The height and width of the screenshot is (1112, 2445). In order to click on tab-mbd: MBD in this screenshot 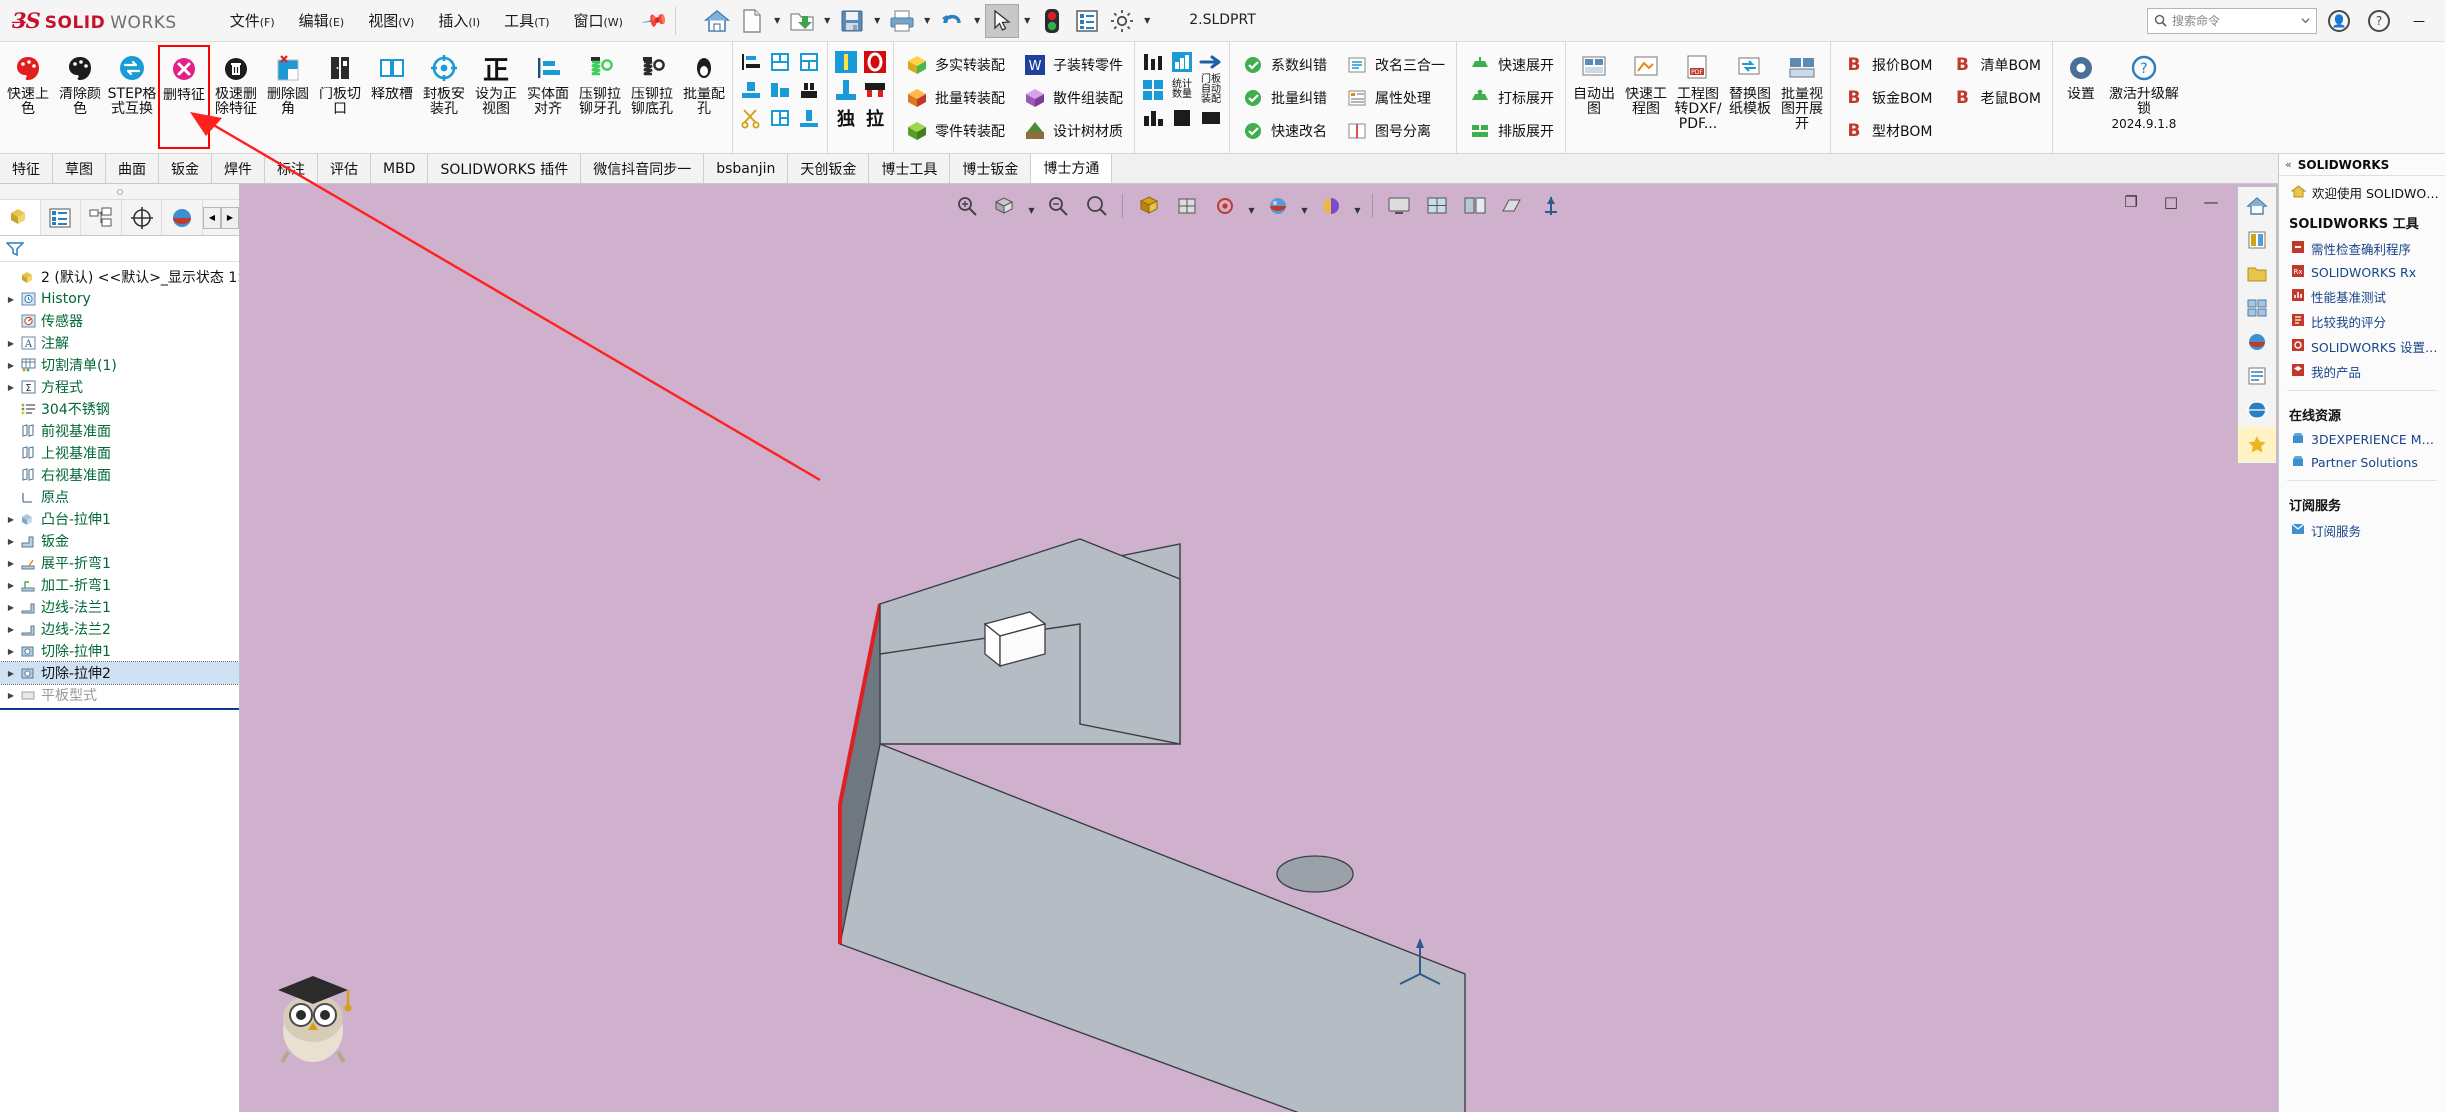, I will do `click(400, 168)`.